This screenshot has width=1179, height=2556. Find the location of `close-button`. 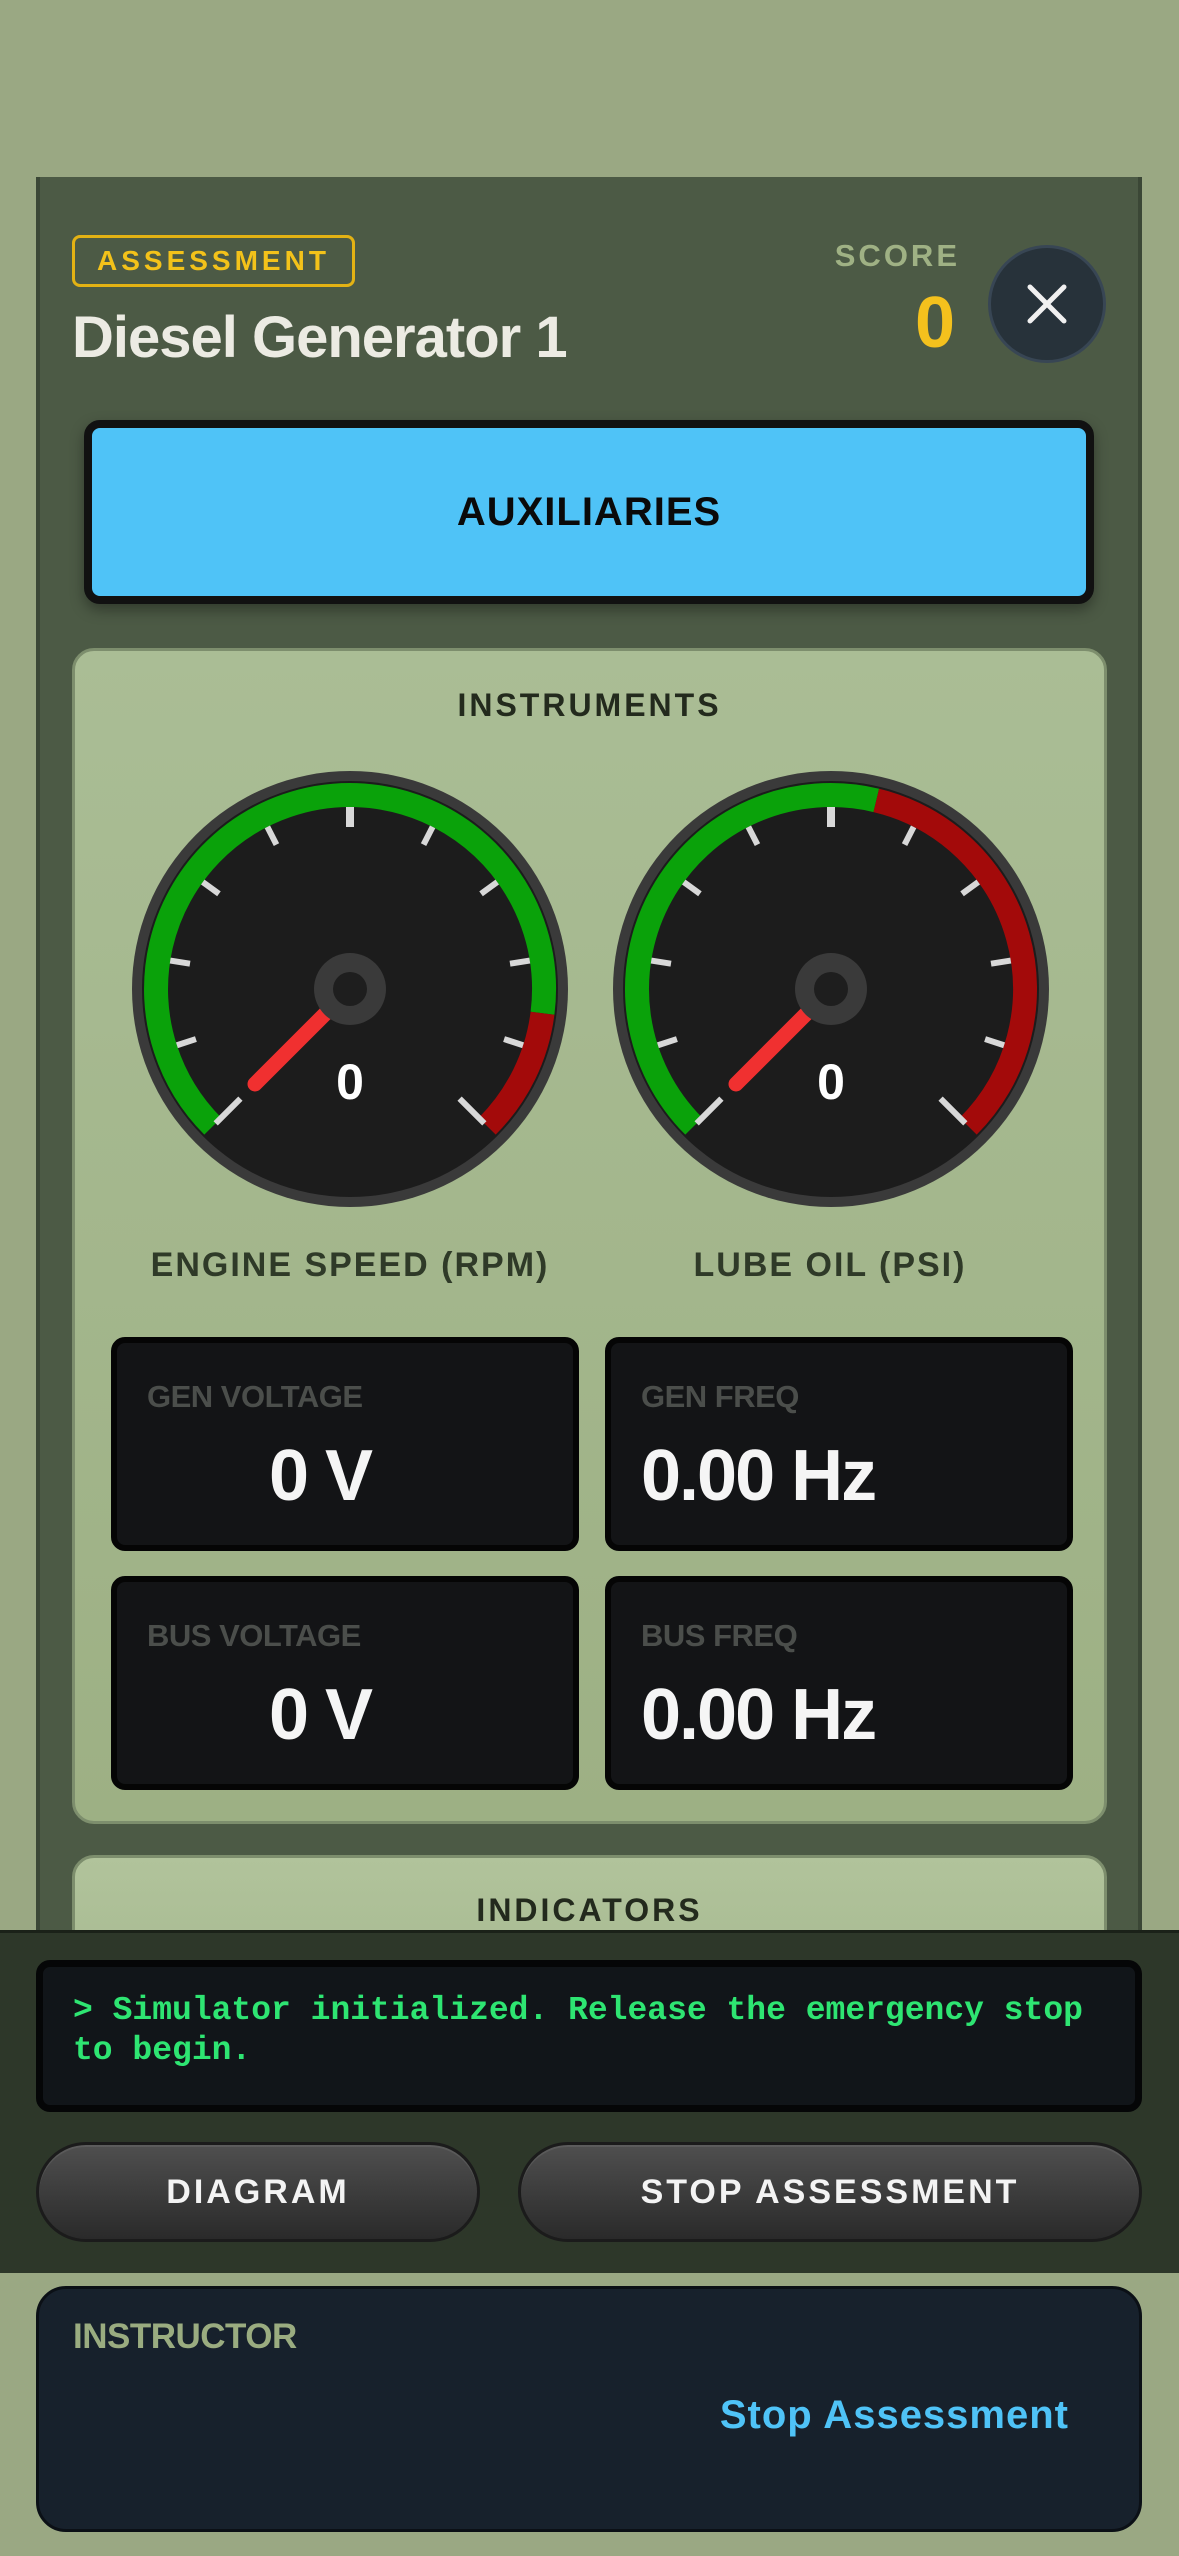

close-button is located at coordinates (1047, 304).